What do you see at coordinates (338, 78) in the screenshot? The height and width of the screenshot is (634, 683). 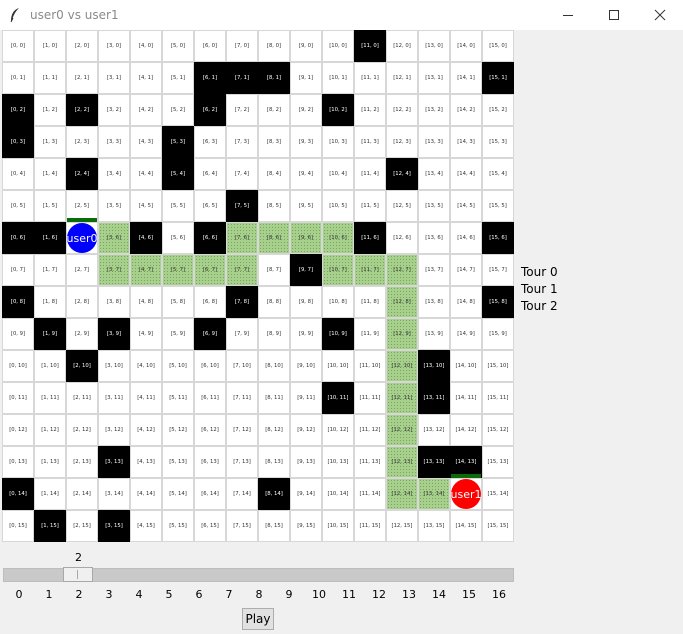 I see `grid-cell: [10, 1]` at bounding box center [338, 78].